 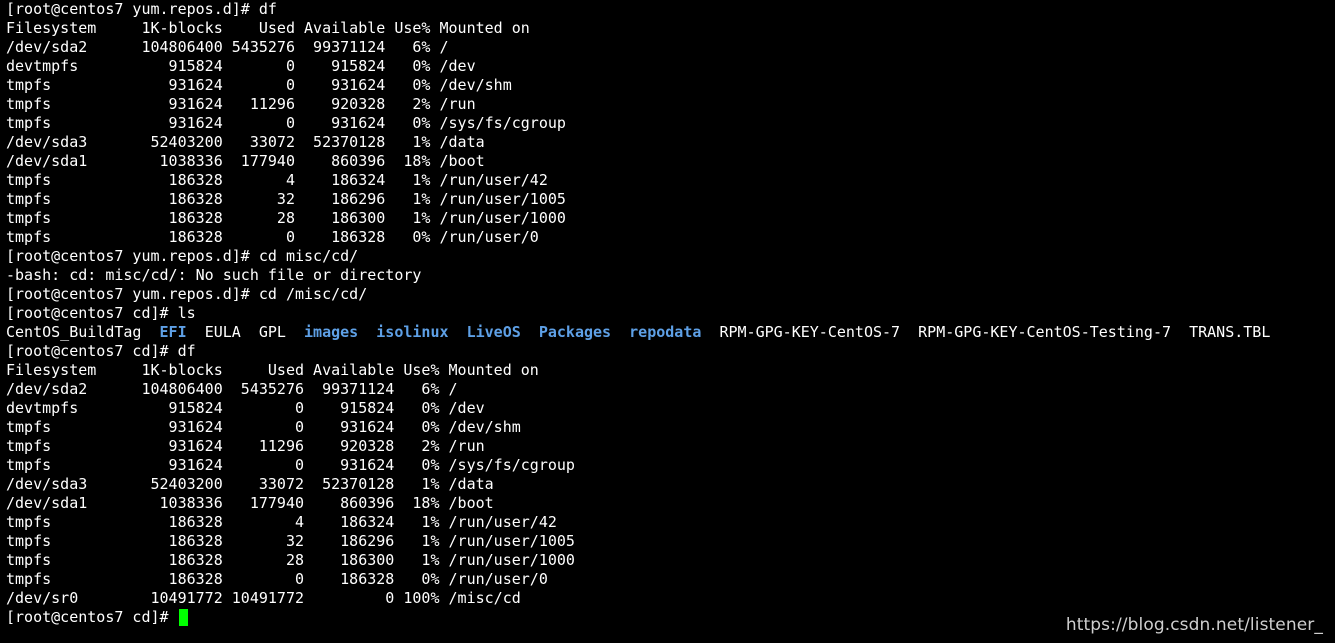 What do you see at coordinates (272, 332) in the screenshot?
I see `ls-entry-file: GPL` at bounding box center [272, 332].